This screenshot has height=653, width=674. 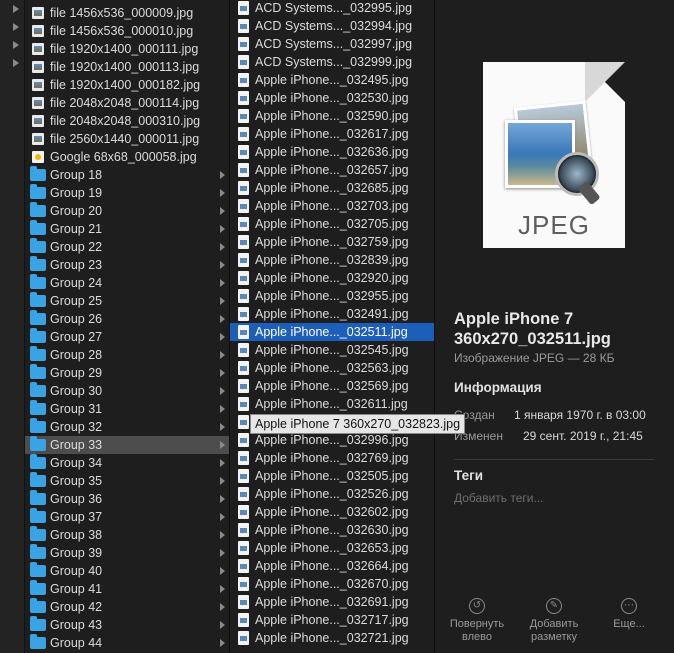 I want to click on file-row: ACD Systems..._032995.jpg, so click(x=332, y=8).